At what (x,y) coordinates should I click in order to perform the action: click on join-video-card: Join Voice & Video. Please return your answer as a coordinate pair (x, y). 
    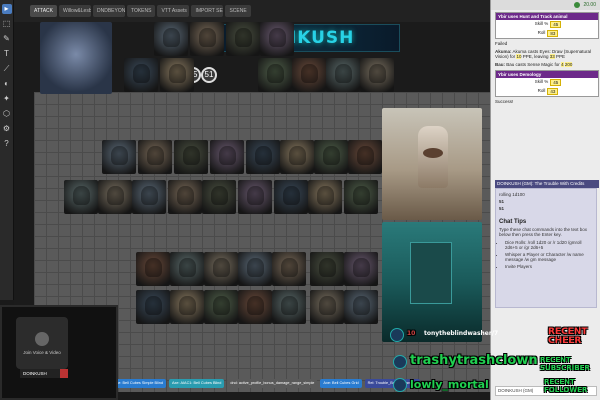
    Looking at the image, I should click on (42, 343).